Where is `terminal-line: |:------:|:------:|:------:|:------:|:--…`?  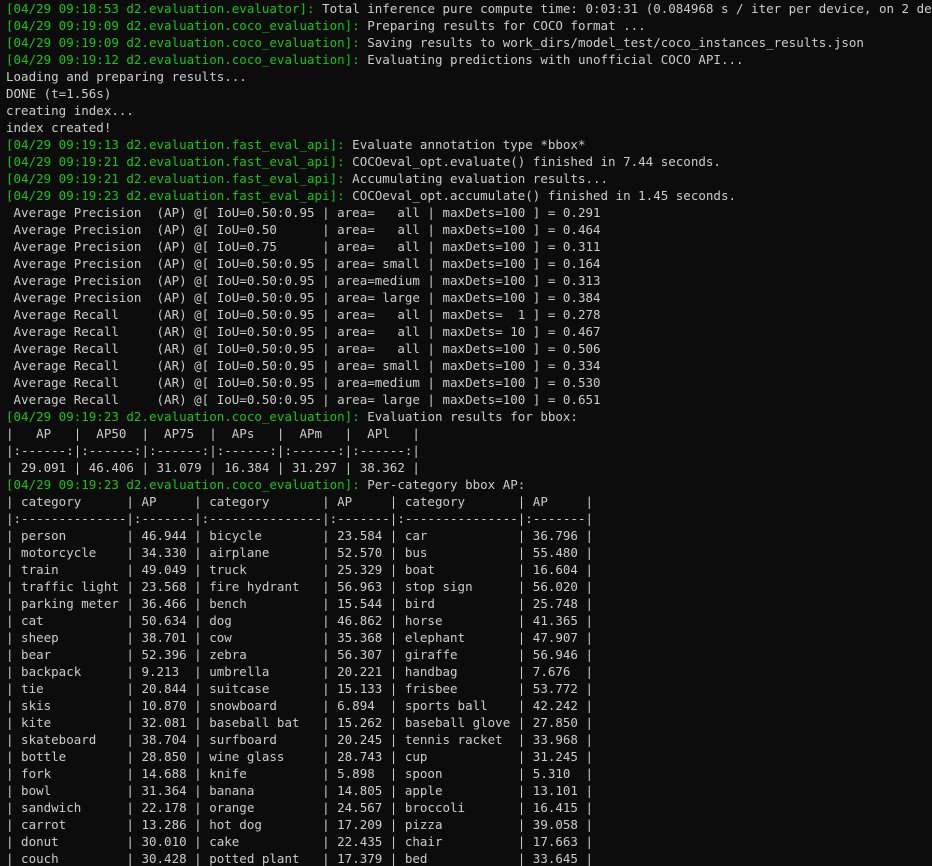 terminal-line: |:------:|:------:|:------:|:------:|:--… is located at coordinates (469, 450).